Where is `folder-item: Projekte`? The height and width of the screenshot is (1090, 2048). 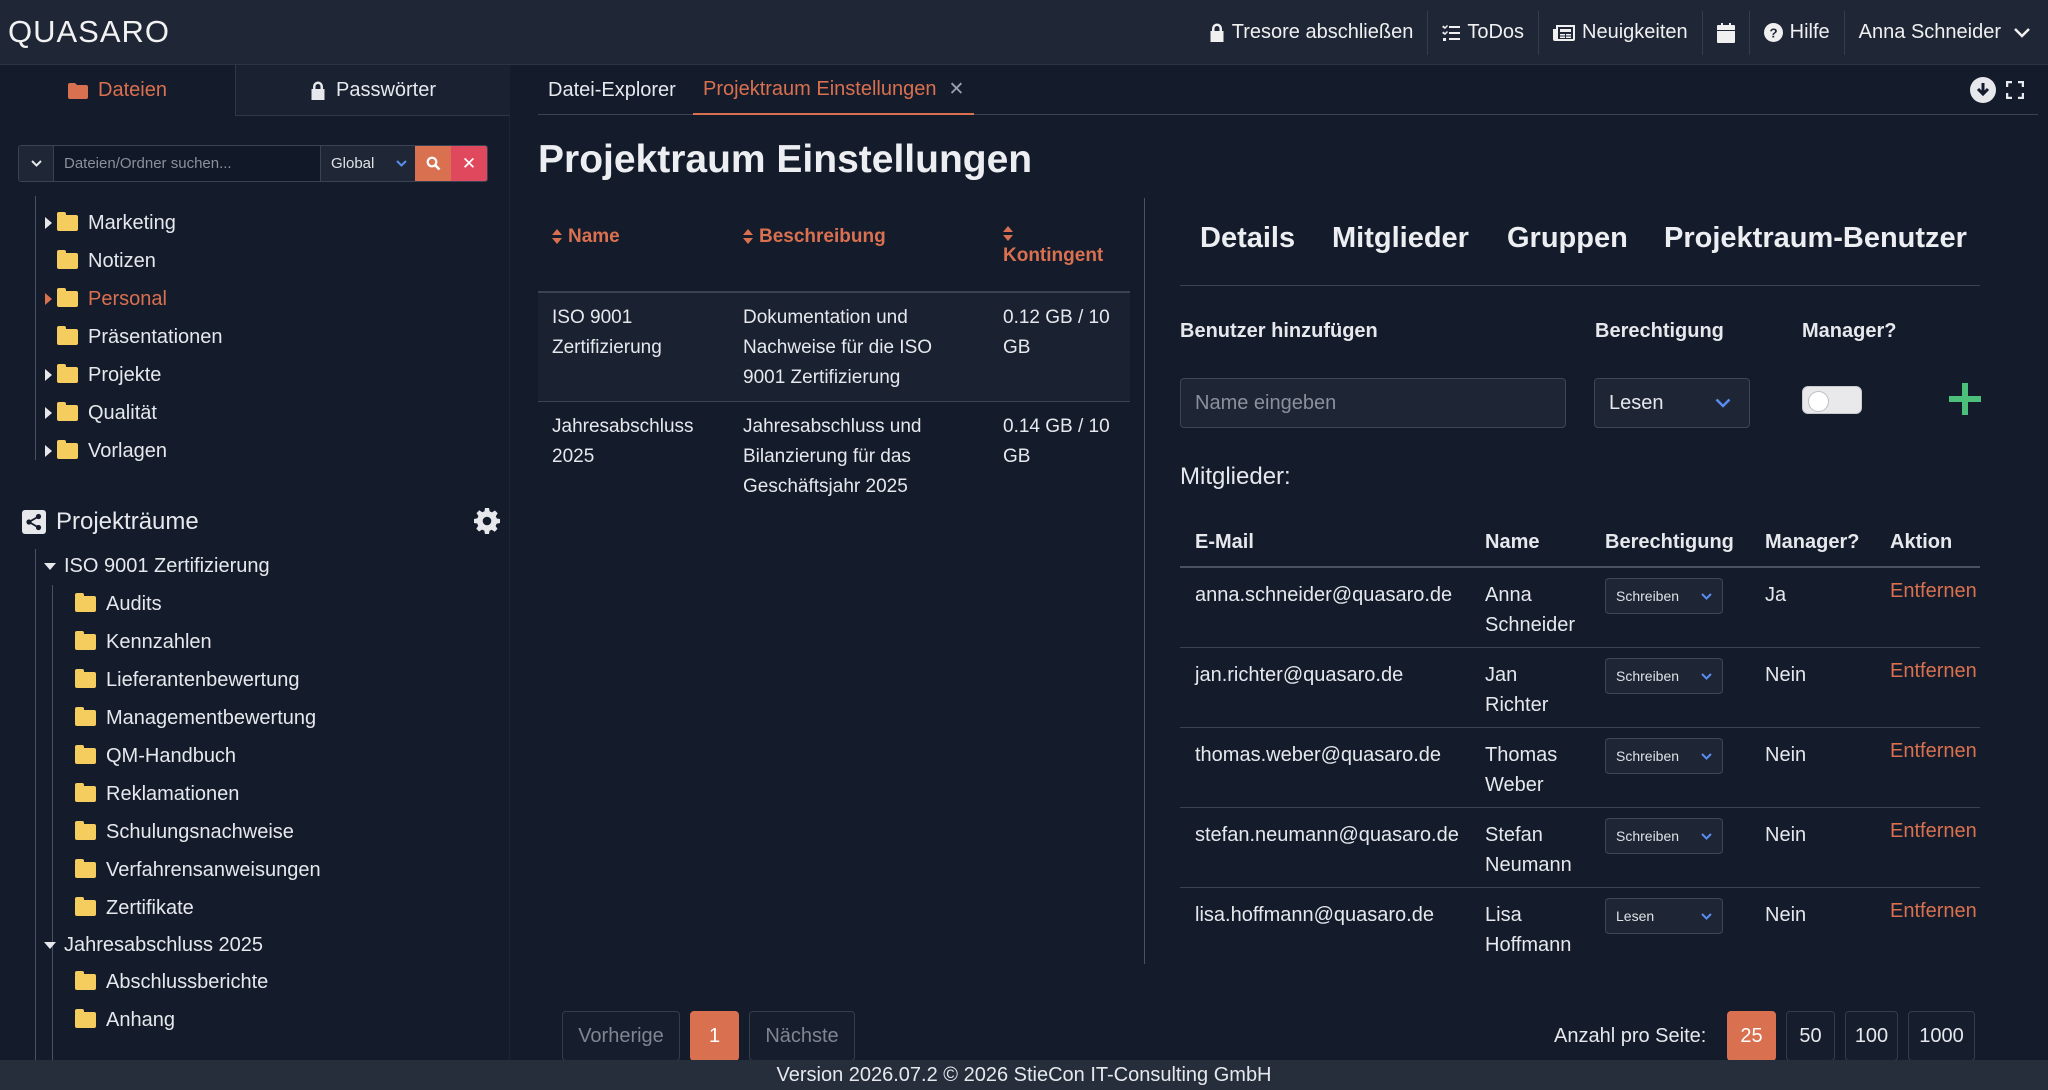 folder-item: Projekte is located at coordinates (103, 375).